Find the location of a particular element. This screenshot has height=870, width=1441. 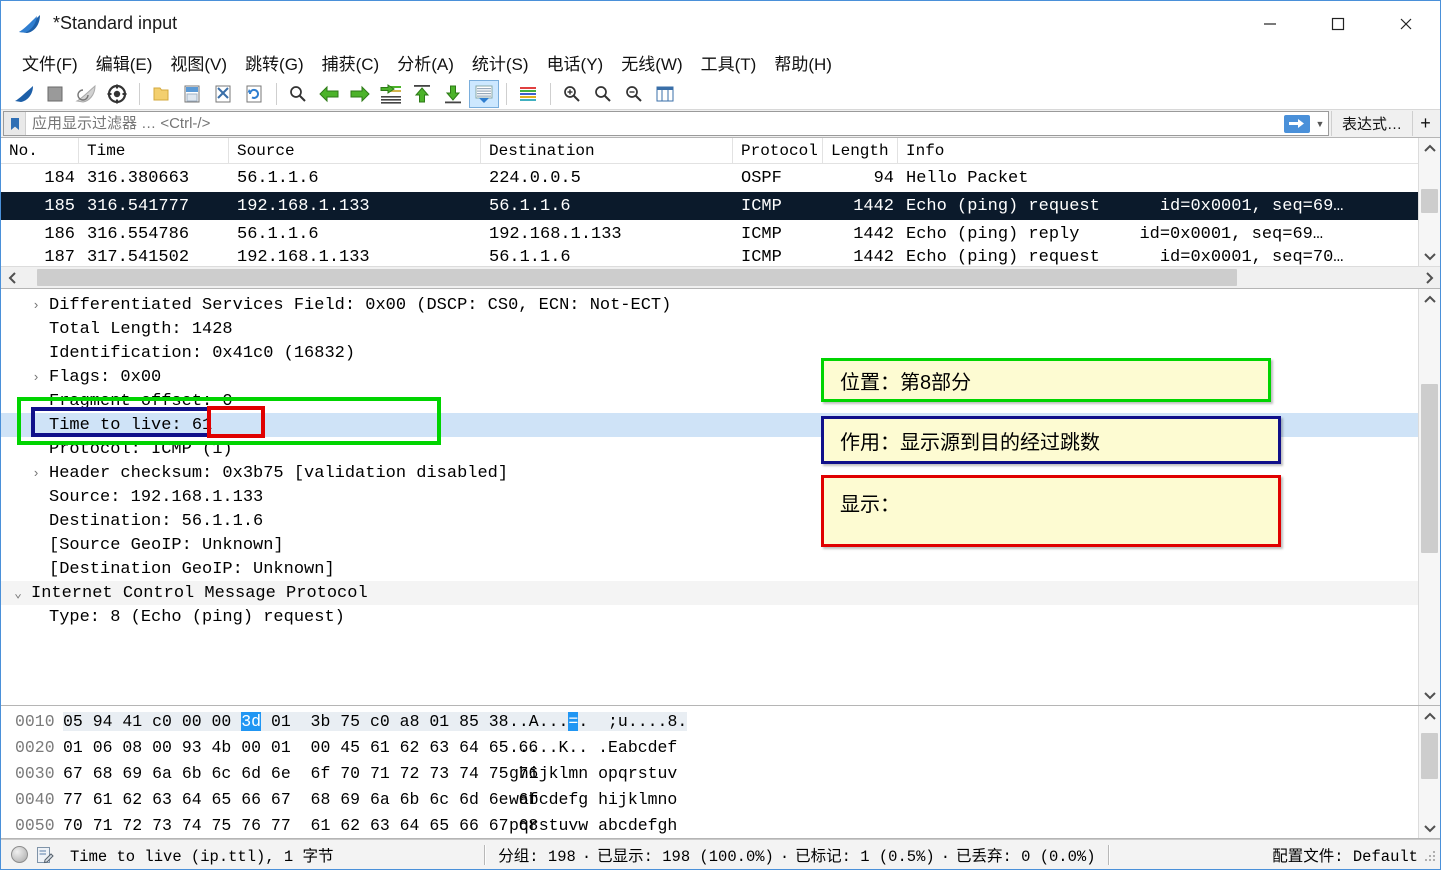

go-last-packet-icon is located at coordinates (453, 94).